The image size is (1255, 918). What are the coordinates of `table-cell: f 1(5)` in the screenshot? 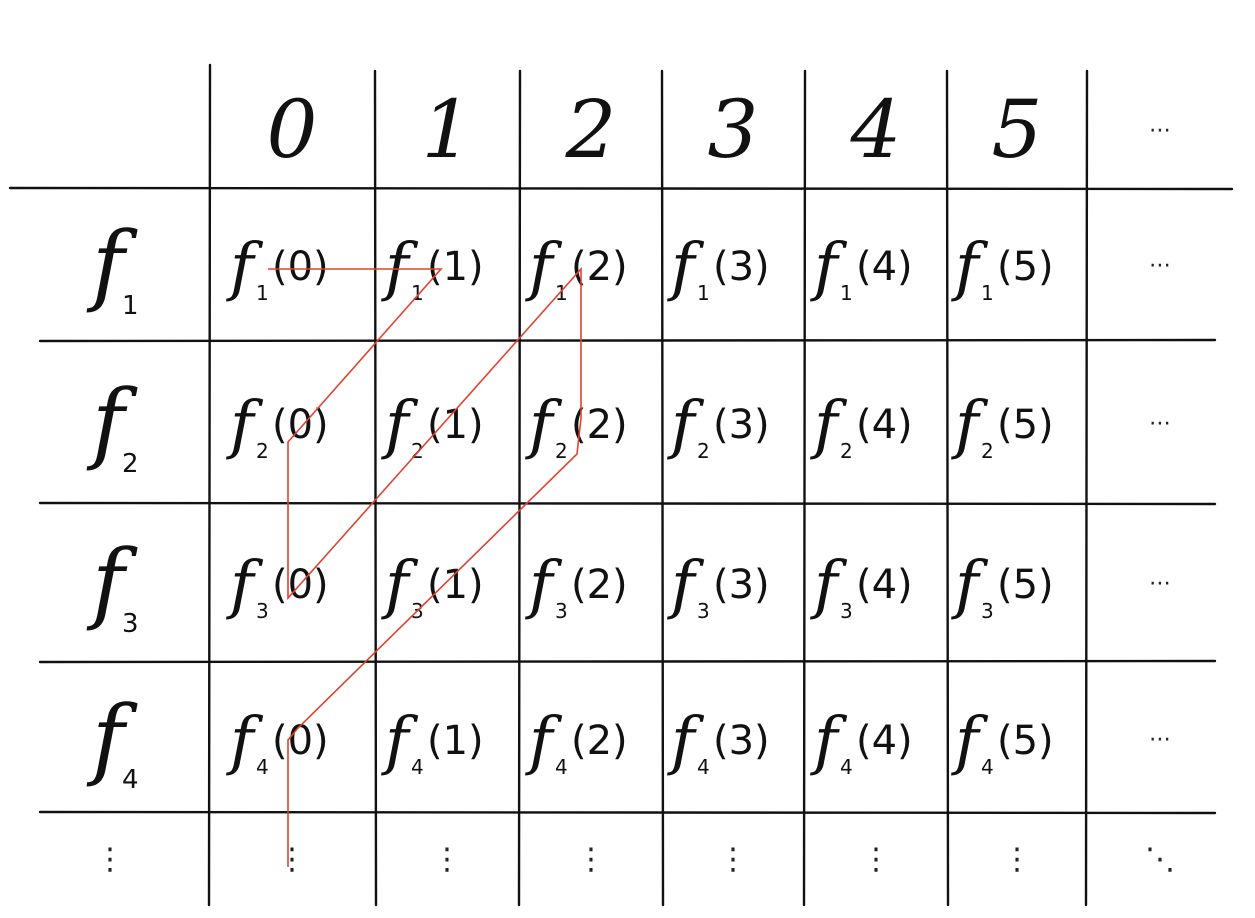 It's located at (1002, 267).